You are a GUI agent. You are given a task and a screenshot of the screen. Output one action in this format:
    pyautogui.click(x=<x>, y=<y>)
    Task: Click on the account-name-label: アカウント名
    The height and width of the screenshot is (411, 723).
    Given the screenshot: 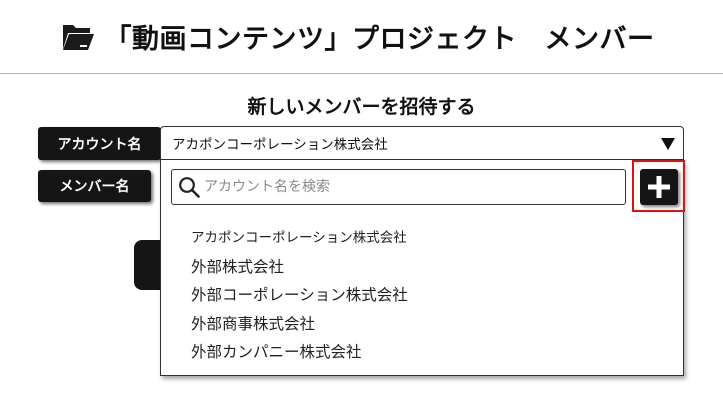 What is the action you would take?
    pyautogui.click(x=99, y=143)
    